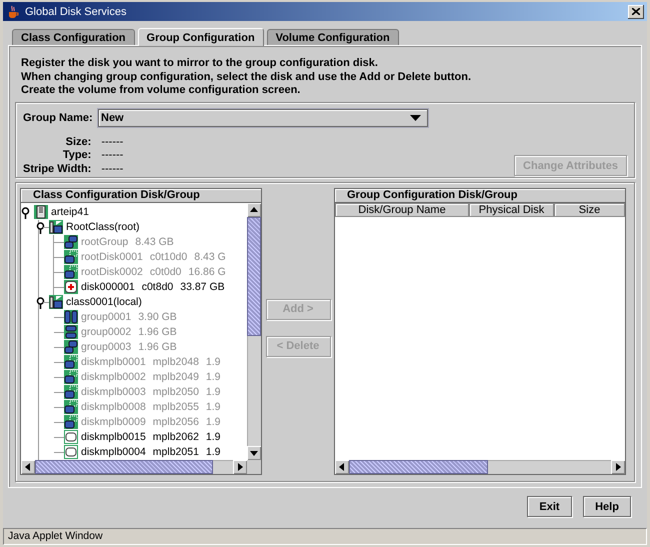 Image resolution: width=650 pixels, height=547 pixels. What do you see at coordinates (73, 37) in the screenshot?
I see `tab: Class Configuration` at bounding box center [73, 37].